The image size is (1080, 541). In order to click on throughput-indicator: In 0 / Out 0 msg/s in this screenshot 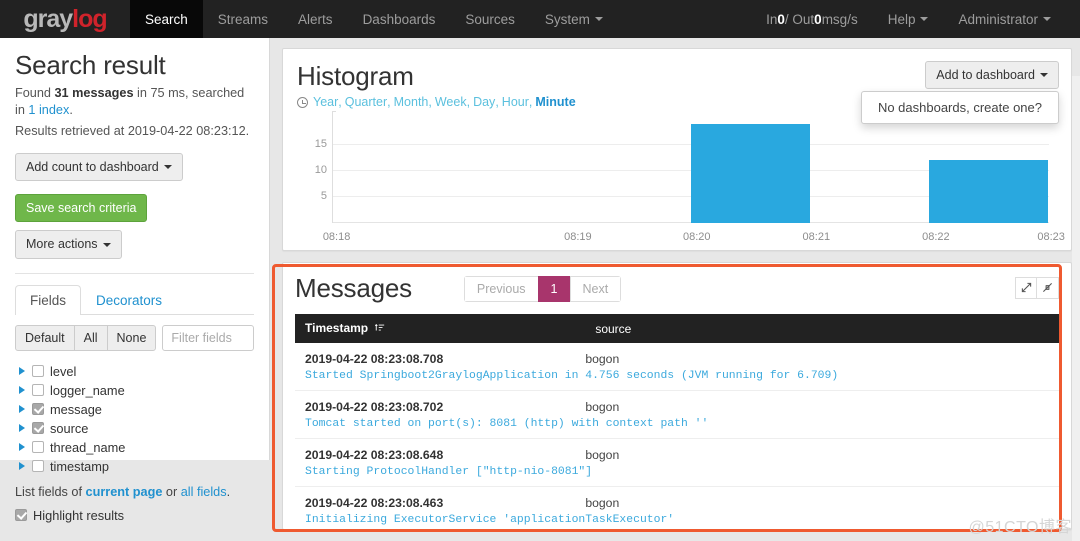, I will do `click(812, 19)`.